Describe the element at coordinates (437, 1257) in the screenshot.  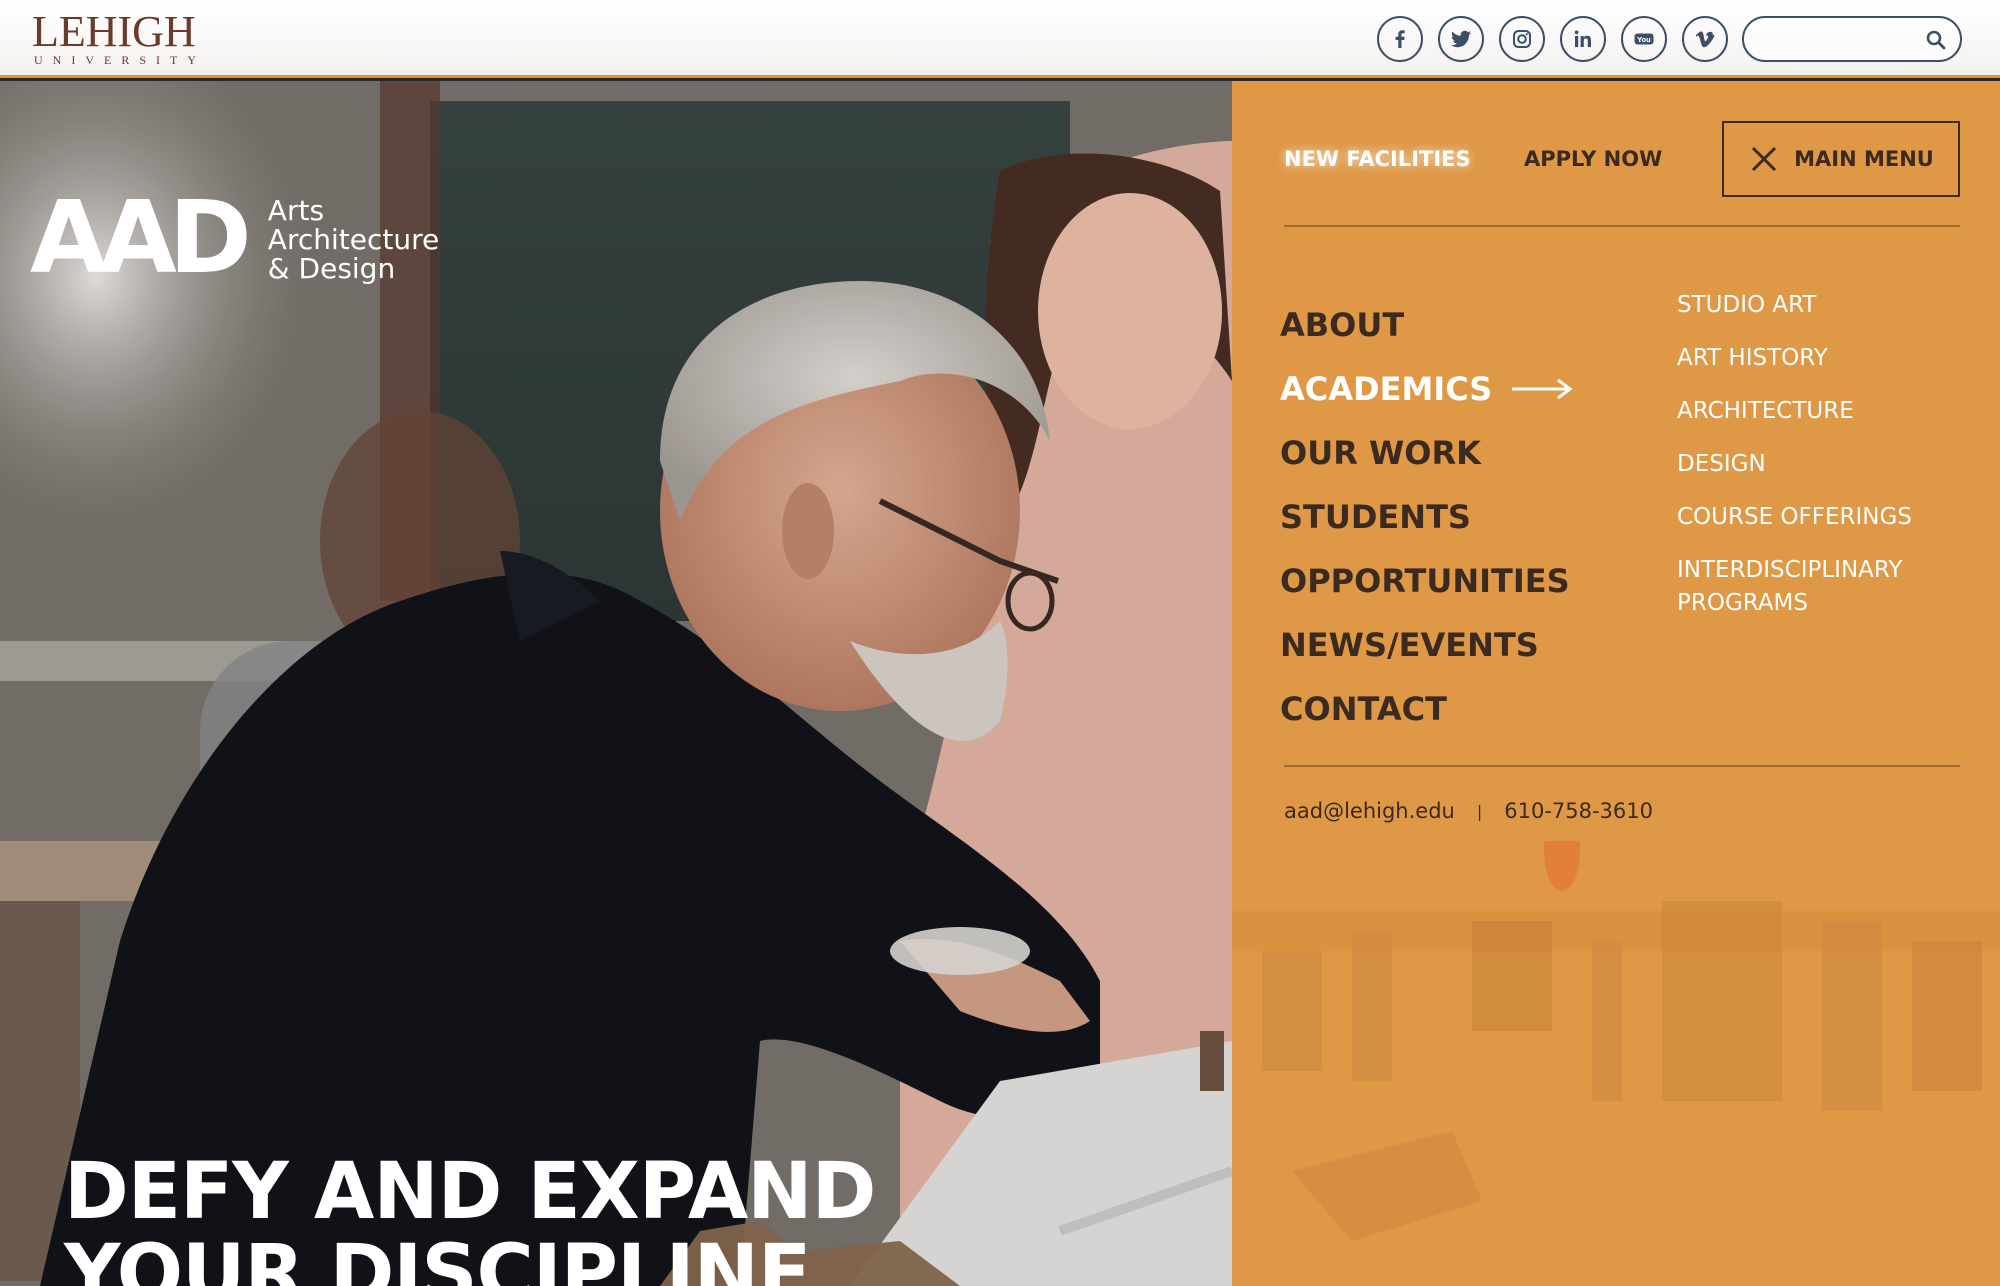
I see `hero-headline-line-2: YOUR DISCIPLINE` at that location.